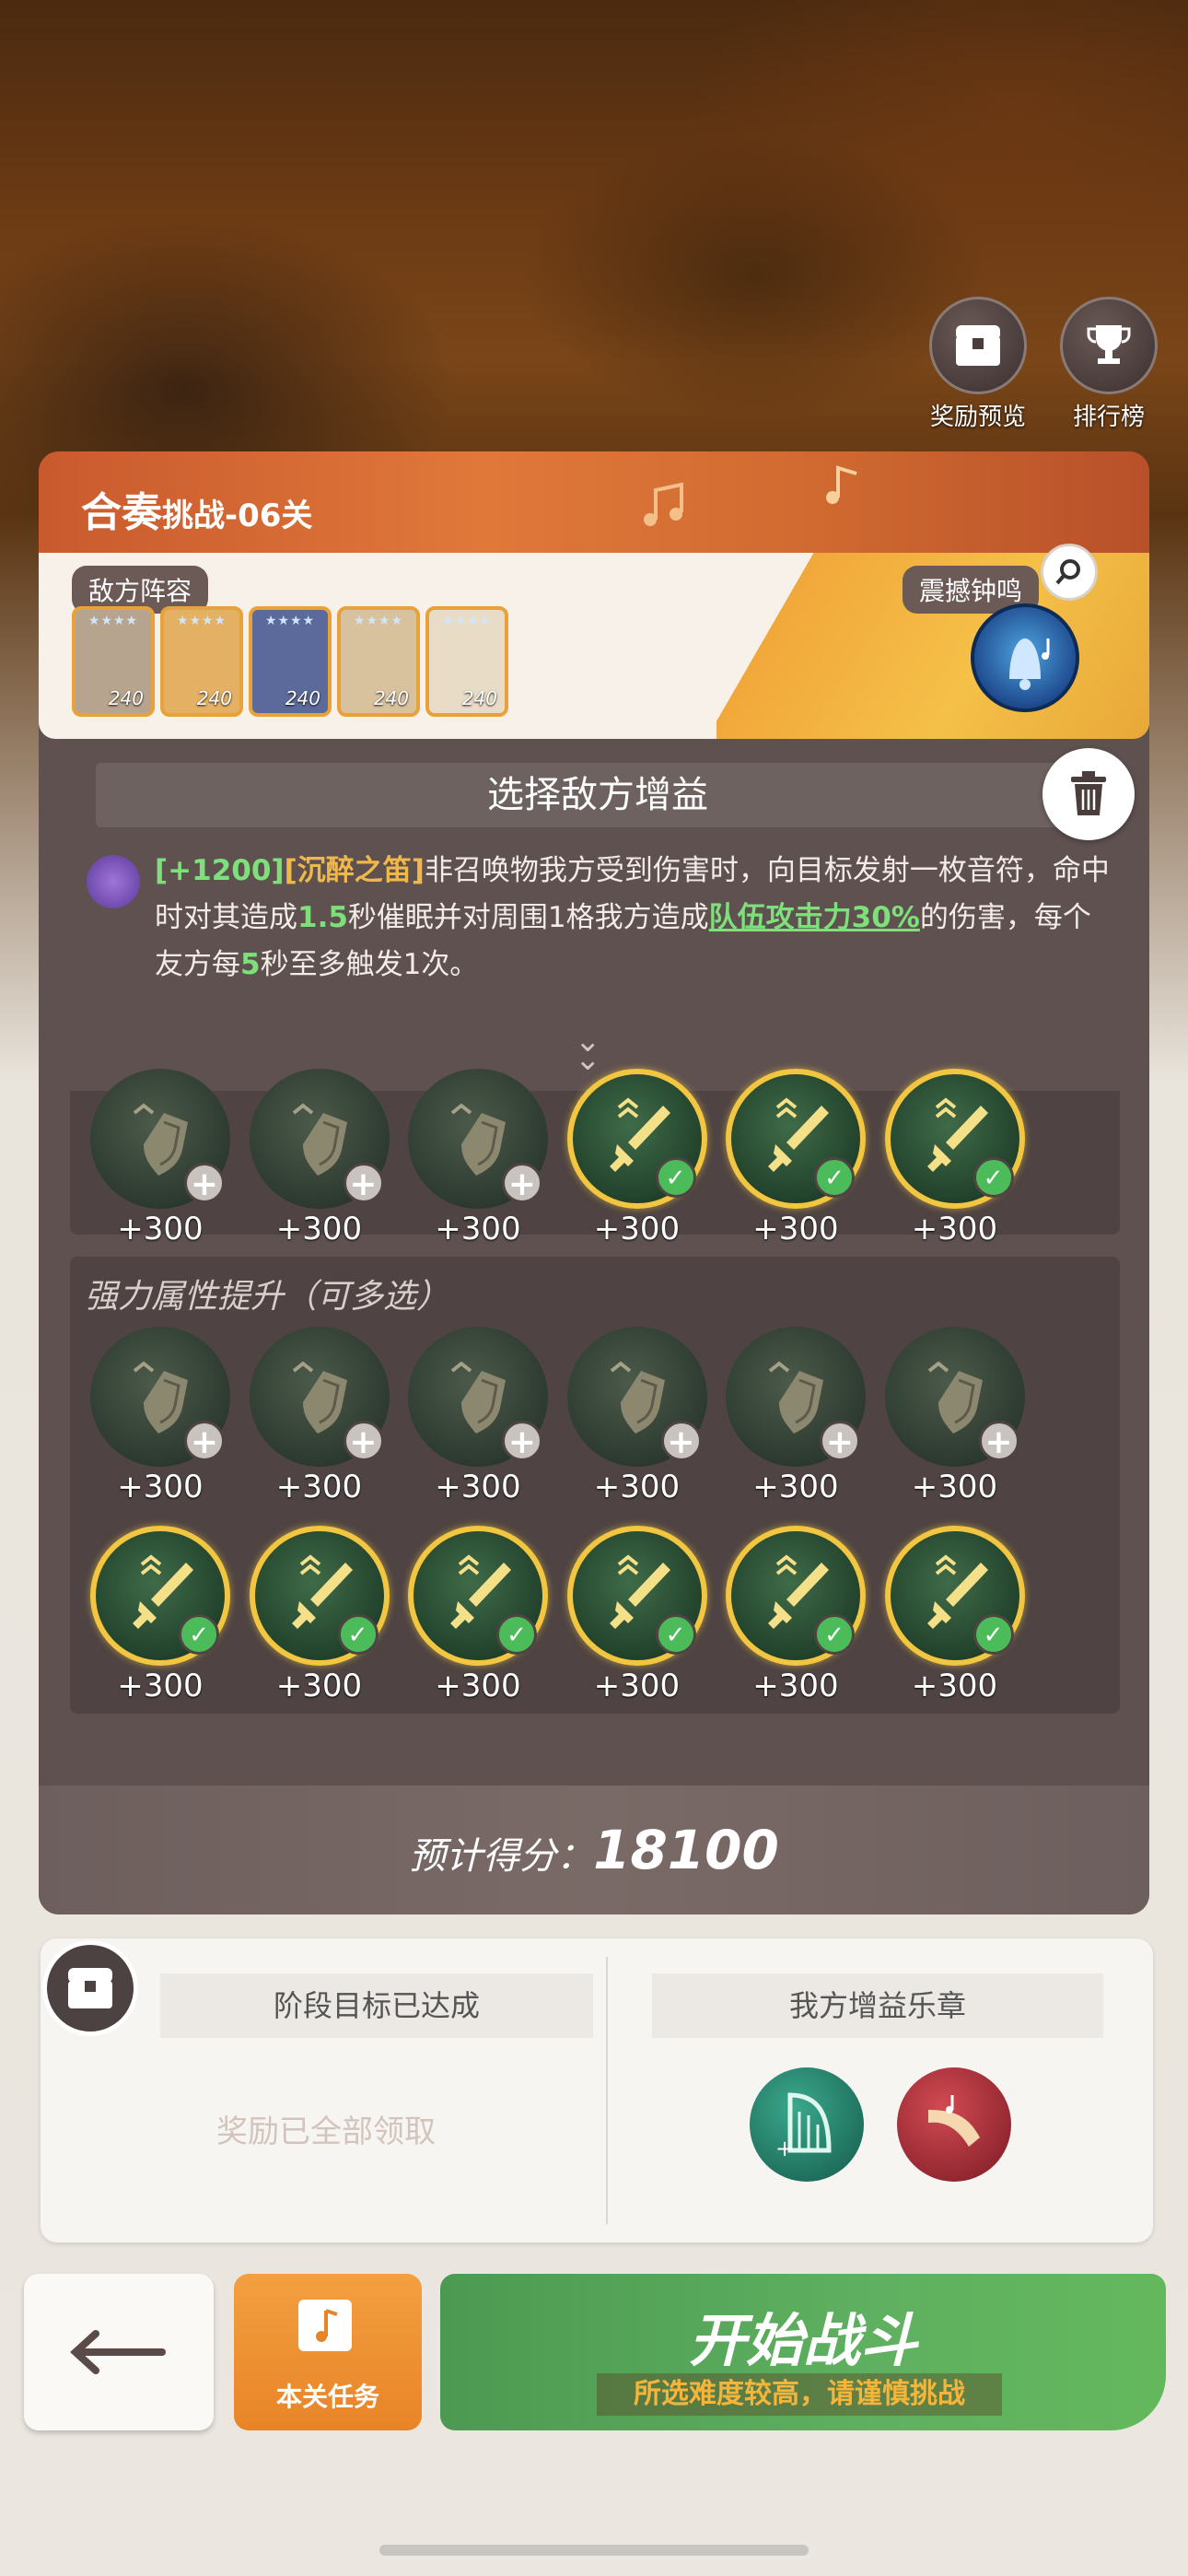  I want to click on stage-info-card: 阶段目标已达成 奖励已全部领取 我方增益乐章 +, so click(597, 2090).